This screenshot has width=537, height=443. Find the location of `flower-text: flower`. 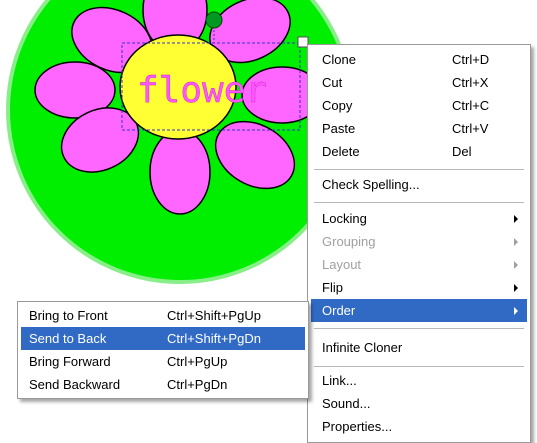

flower-text: flower is located at coordinates (202, 90).